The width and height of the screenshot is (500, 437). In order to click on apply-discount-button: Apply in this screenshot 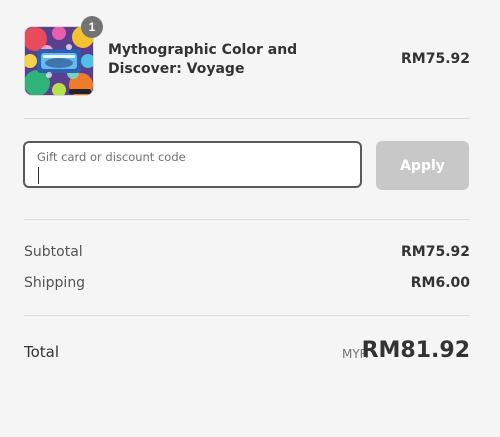, I will do `click(422, 165)`.